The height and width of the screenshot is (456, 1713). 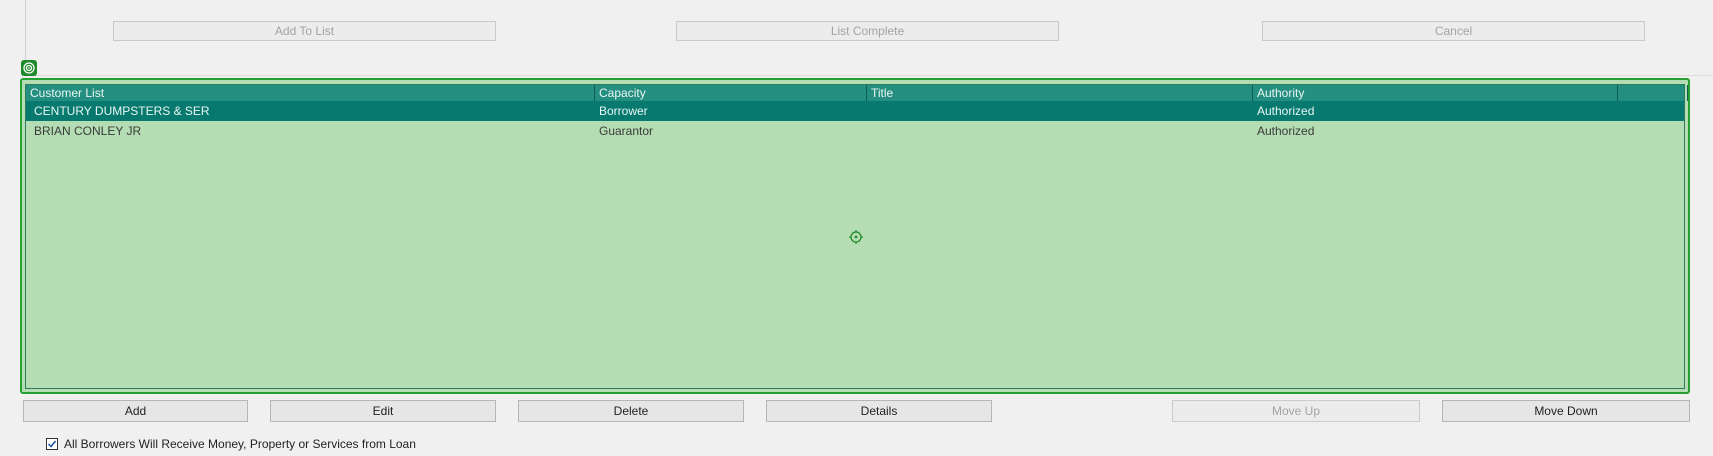 I want to click on grid-header: Customer List Capacity Title Authority, so click(x=857, y=93).